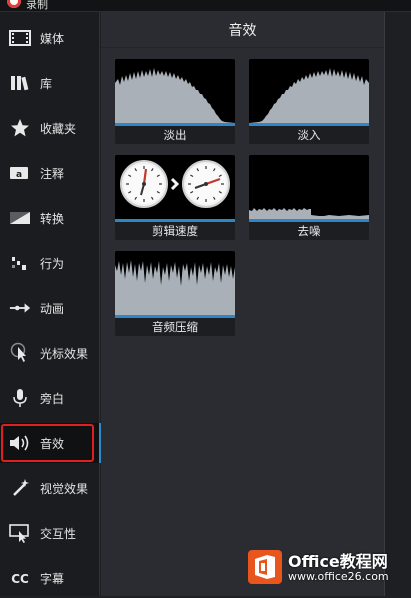 Image resolution: width=411 pixels, height=598 pixels. I want to click on sidebar-item-label: 收藏夹, so click(58, 128).